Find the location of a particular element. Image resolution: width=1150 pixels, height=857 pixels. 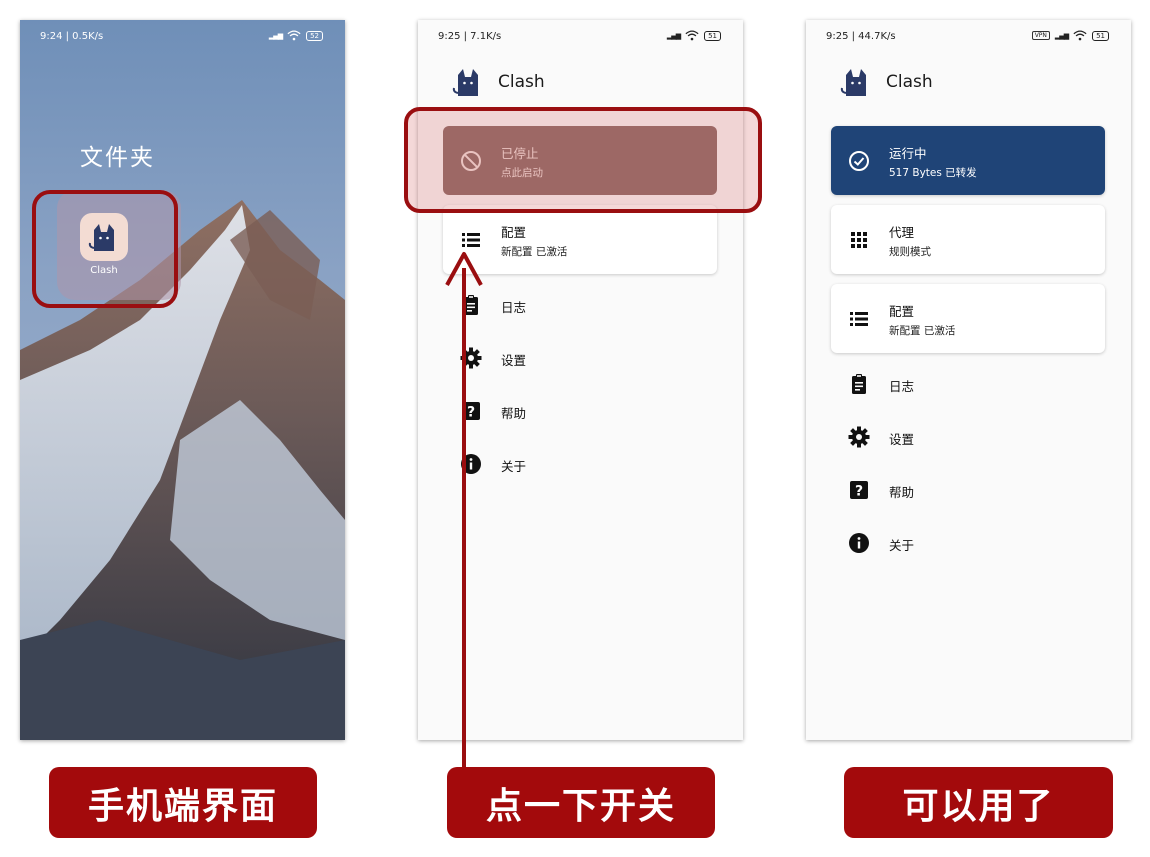

app-title: Clash is located at coordinates (909, 82).